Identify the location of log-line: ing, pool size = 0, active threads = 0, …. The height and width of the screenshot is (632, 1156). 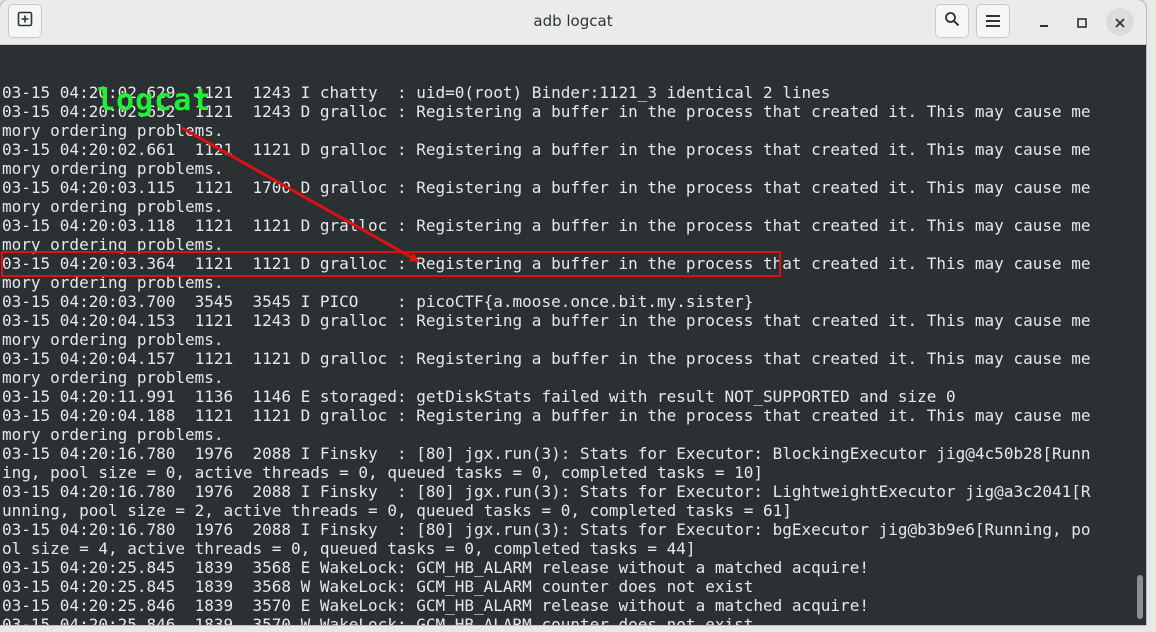
(382, 472).